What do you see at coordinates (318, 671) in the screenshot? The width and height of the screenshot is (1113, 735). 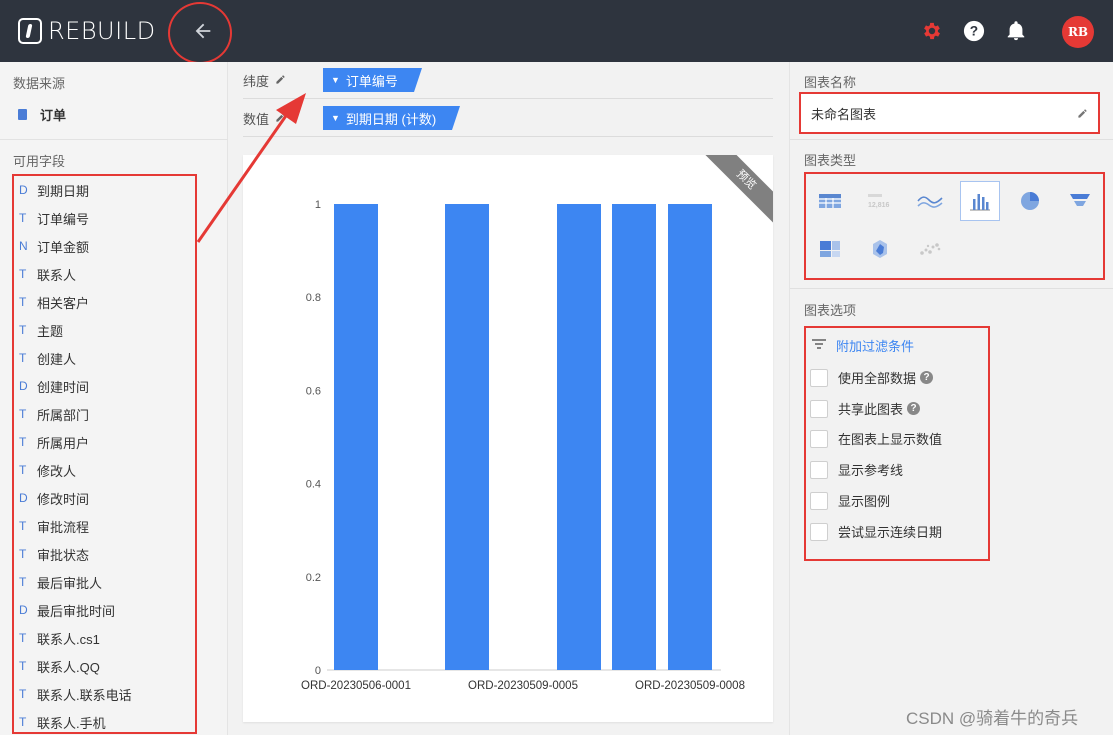 I see `y-tick-label: 0` at bounding box center [318, 671].